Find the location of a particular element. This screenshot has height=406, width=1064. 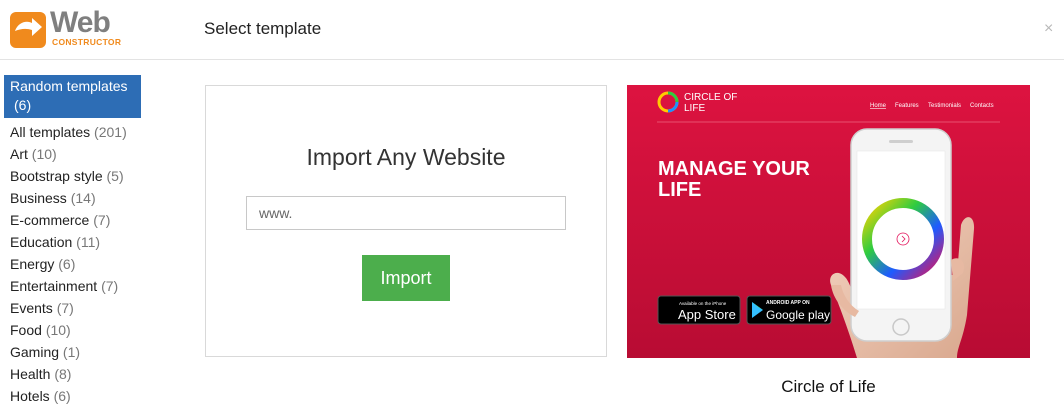

google-play-big: Google play is located at coordinates (798, 315).